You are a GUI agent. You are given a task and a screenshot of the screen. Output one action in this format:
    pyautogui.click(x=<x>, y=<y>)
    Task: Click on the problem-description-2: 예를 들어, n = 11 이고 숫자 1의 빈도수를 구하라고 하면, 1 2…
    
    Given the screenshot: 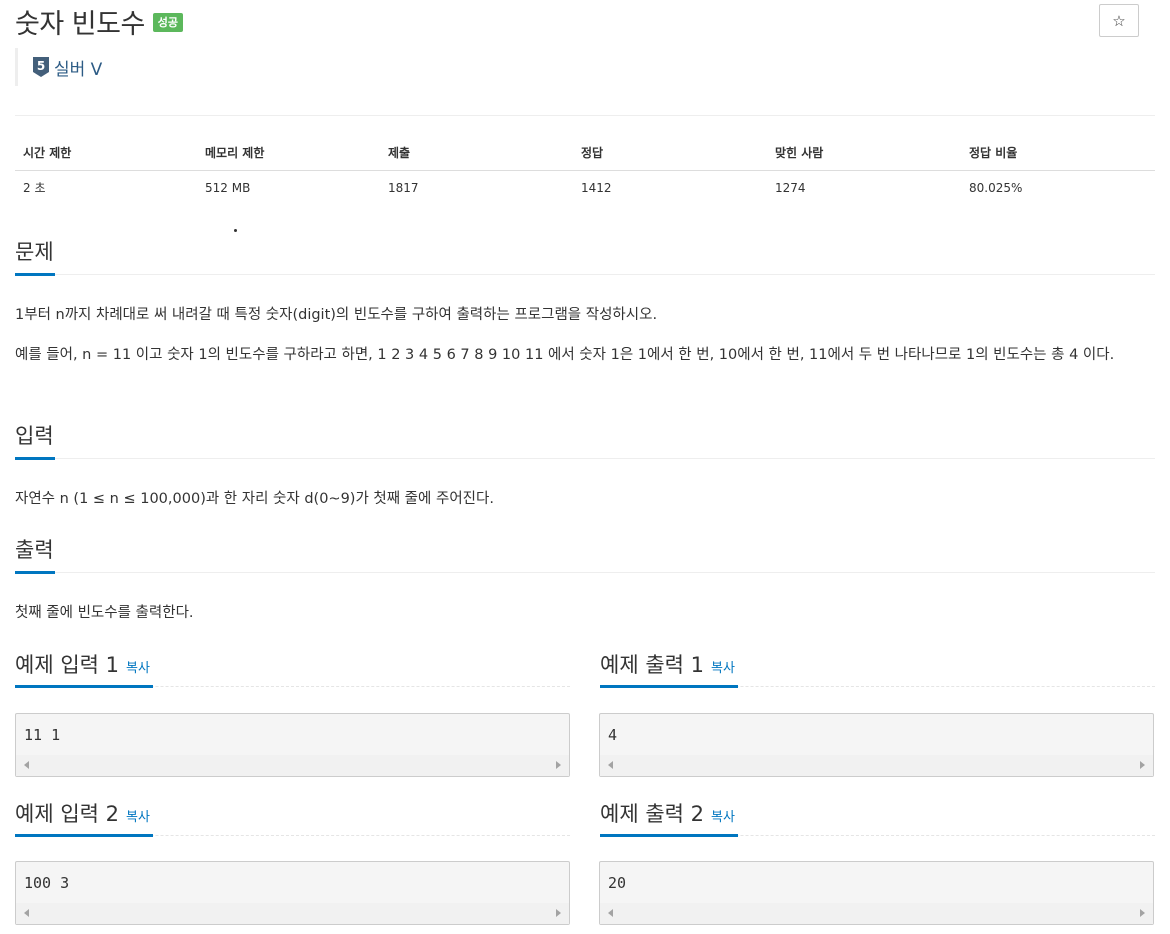 What is the action you would take?
    pyautogui.click(x=565, y=355)
    